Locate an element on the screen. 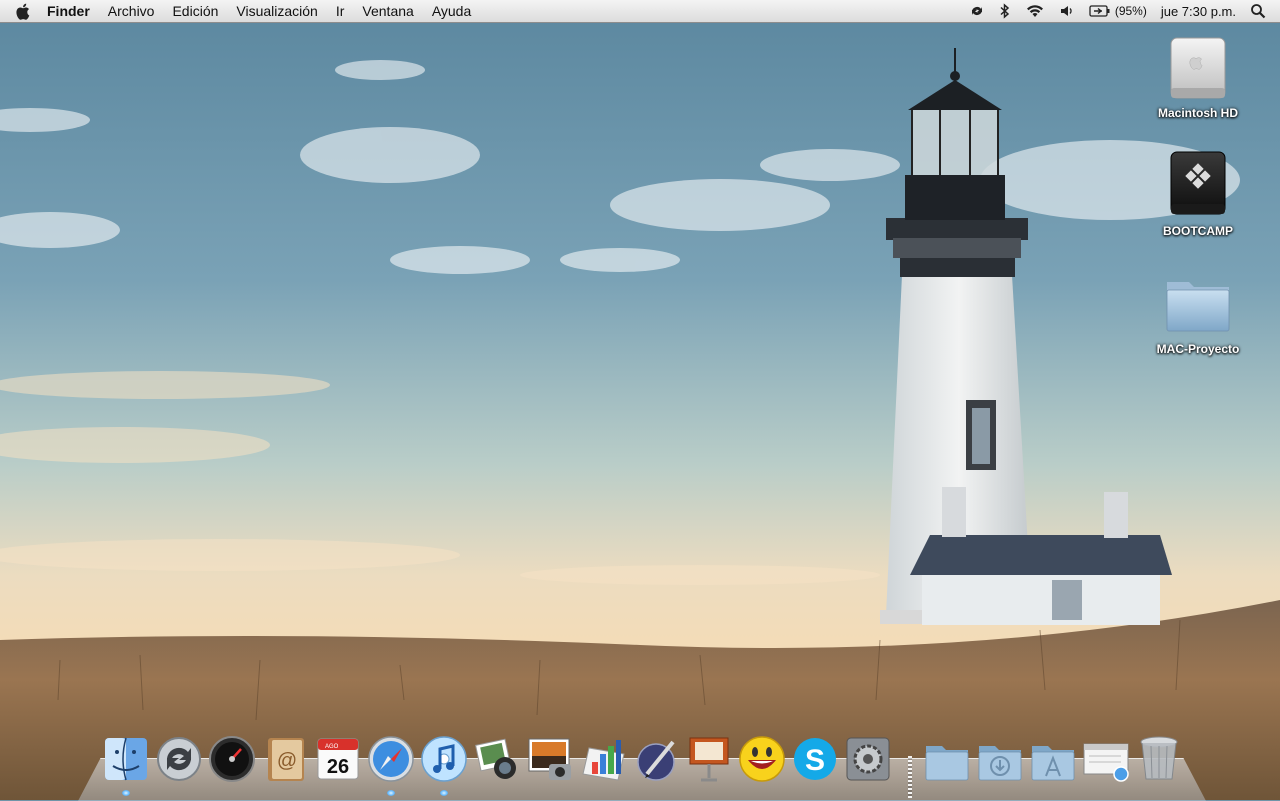  hard-drive-icon is located at coordinates (1198, 67).